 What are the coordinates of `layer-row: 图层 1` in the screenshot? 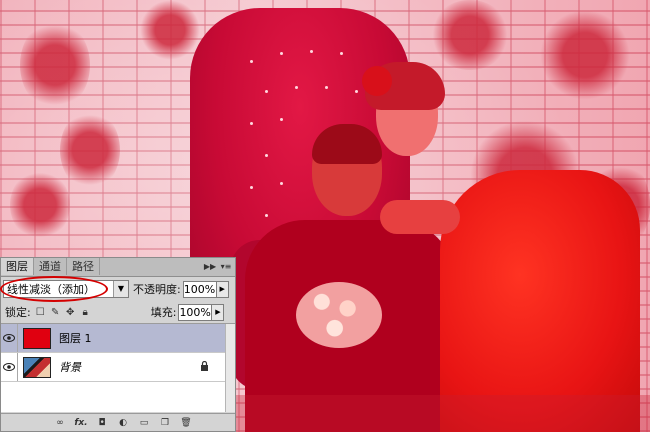 It's located at (118, 338).